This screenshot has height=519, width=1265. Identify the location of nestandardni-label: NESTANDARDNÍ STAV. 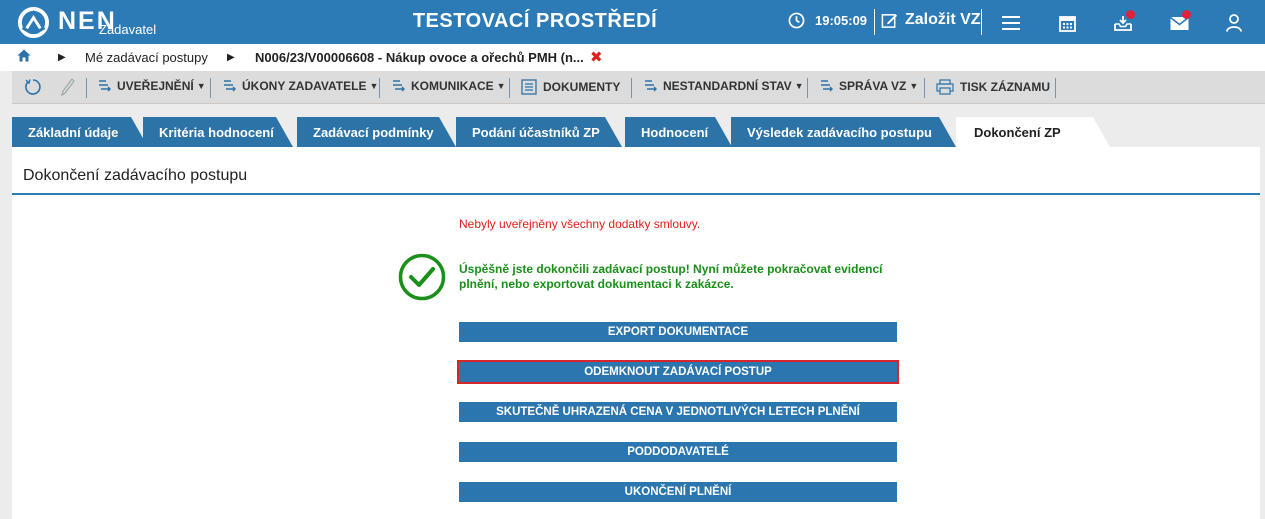
(727, 86).